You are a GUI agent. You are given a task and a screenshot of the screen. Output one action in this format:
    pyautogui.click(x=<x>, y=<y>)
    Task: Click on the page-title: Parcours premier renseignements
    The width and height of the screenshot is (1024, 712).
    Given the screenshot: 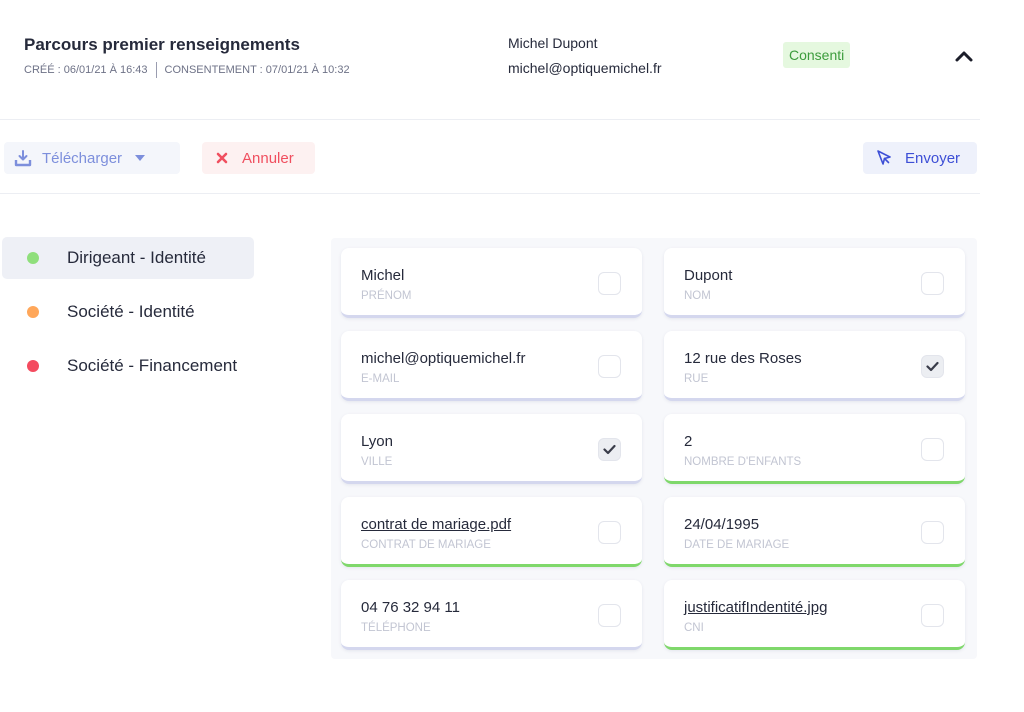 What is the action you would take?
    pyautogui.click(x=162, y=44)
    